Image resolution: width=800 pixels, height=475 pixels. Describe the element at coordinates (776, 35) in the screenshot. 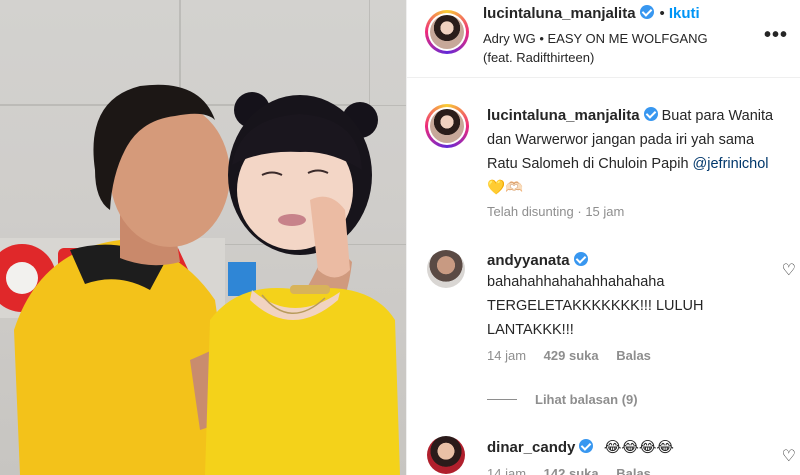

I see `more-horizontal-icon: •••` at that location.